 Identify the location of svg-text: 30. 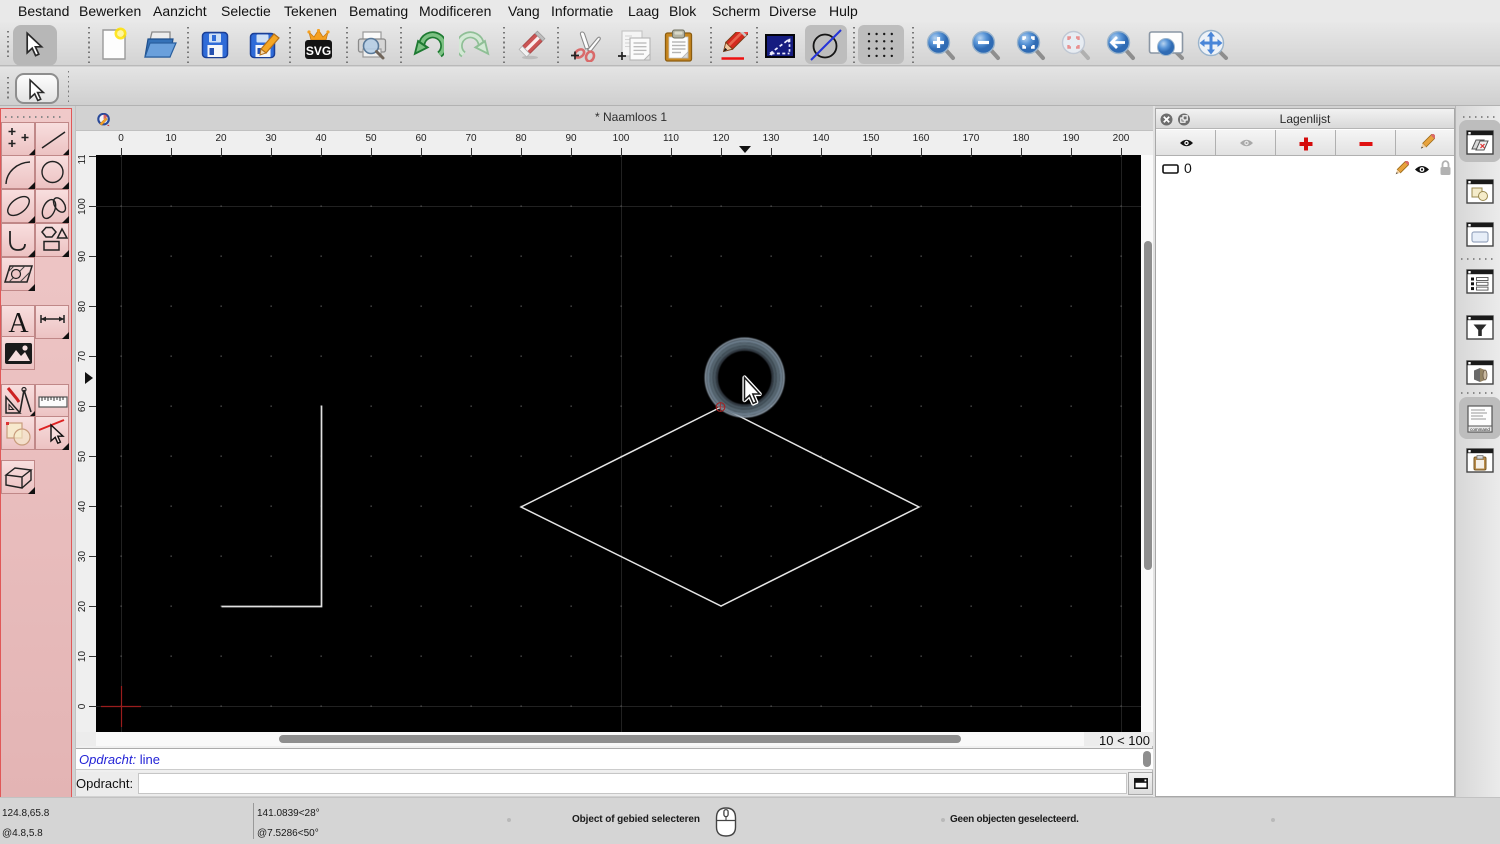
(82, 557).